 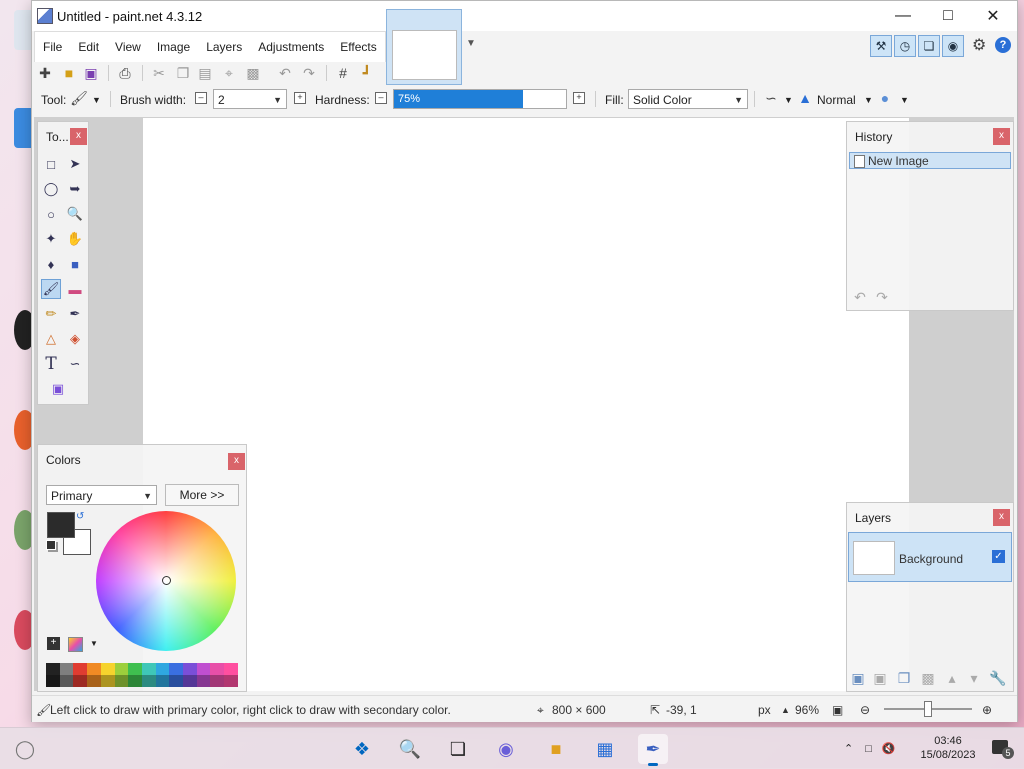 What do you see at coordinates (78, 136) in the screenshot?
I see `tools-panel-close-icon: x` at bounding box center [78, 136].